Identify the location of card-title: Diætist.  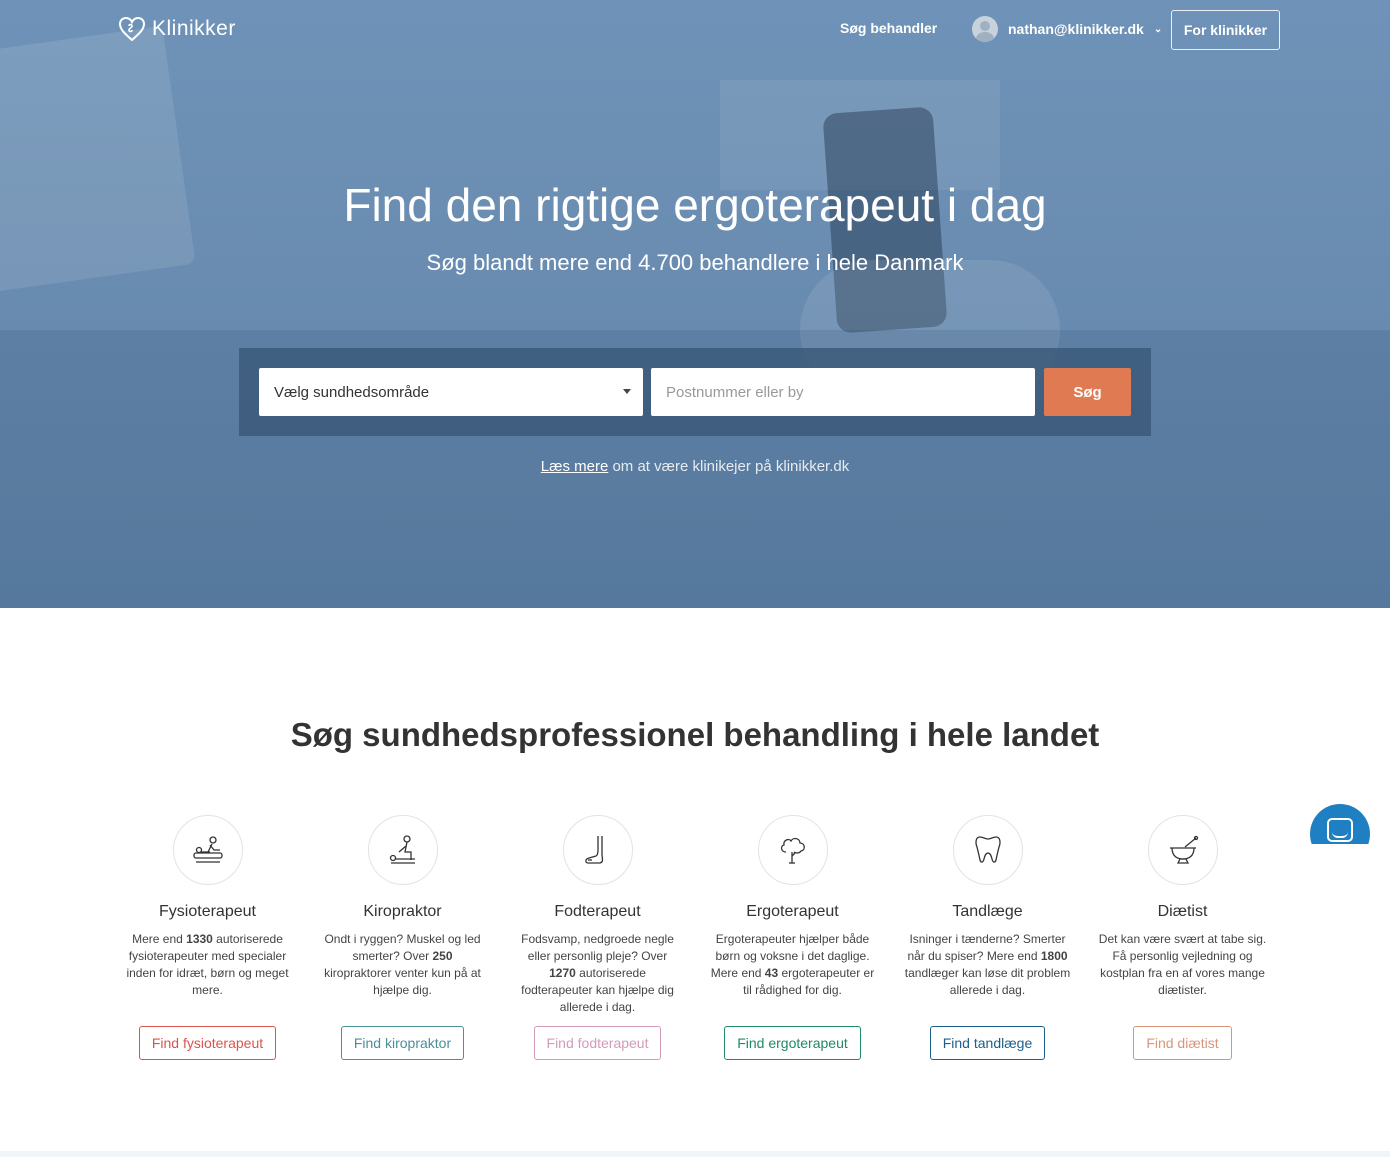
(1182, 911).